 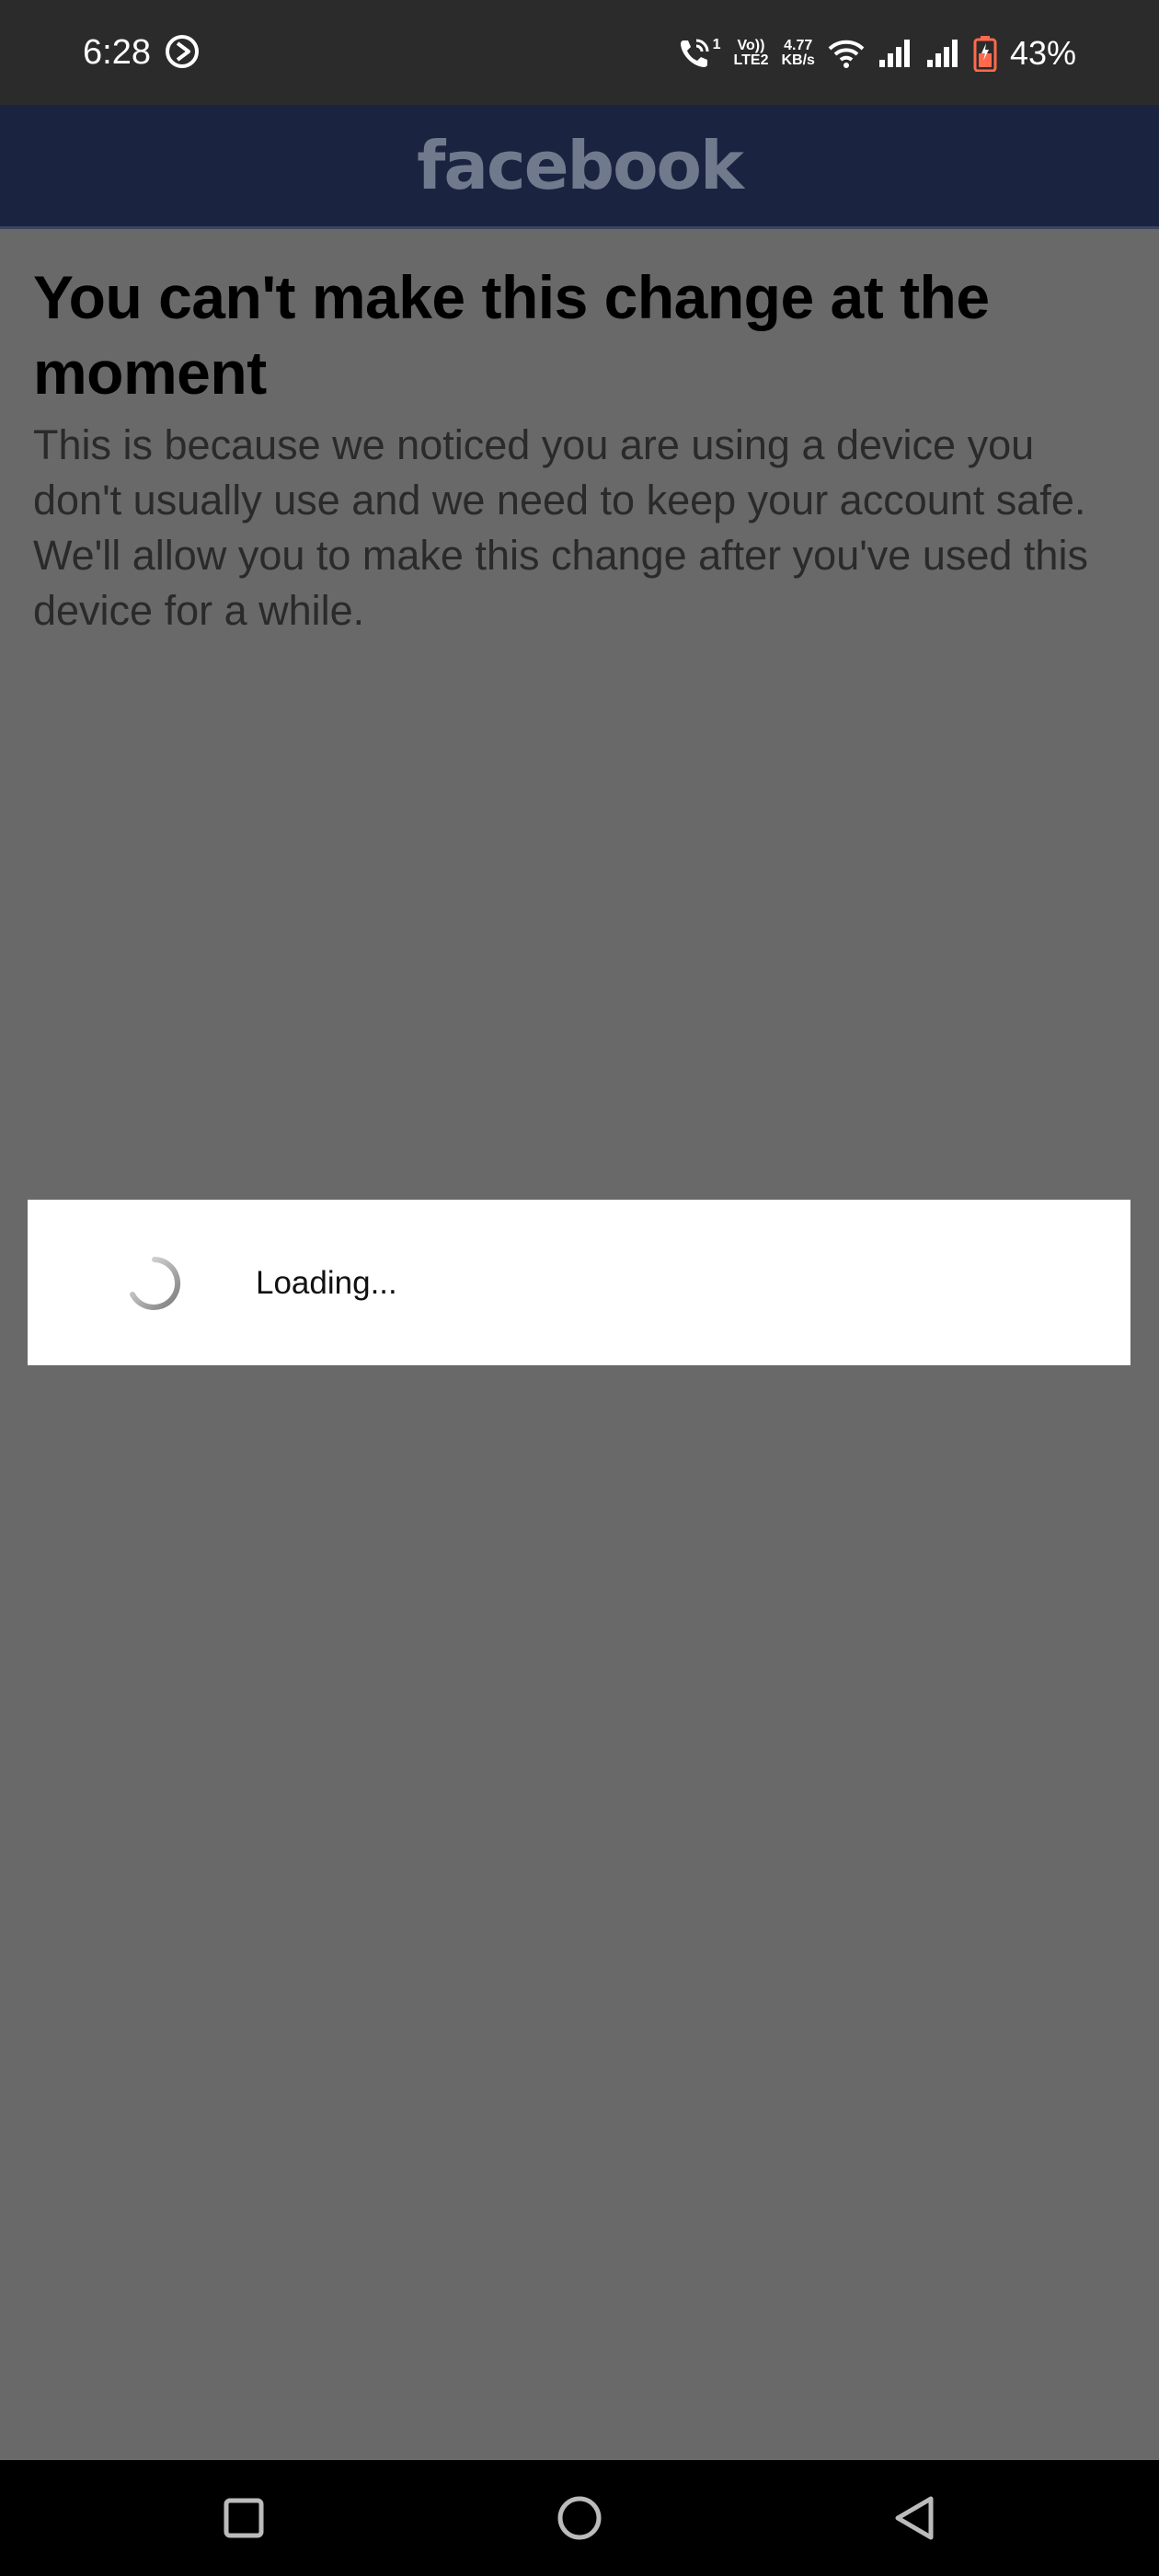 What do you see at coordinates (751, 60) in the screenshot?
I see `volte-bottom-label: LTE2` at bounding box center [751, 60].